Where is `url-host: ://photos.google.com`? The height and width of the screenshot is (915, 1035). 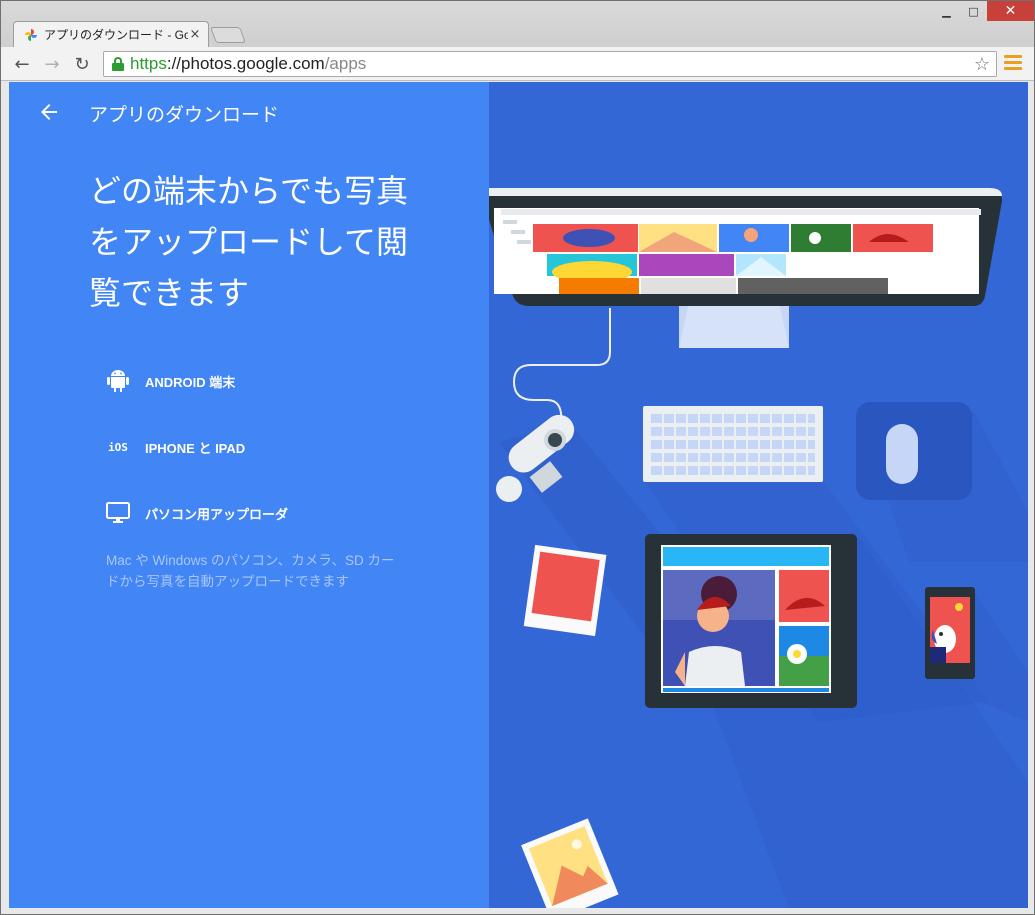 url-host: ://photos.google.com is located at coordinates (245, 63).